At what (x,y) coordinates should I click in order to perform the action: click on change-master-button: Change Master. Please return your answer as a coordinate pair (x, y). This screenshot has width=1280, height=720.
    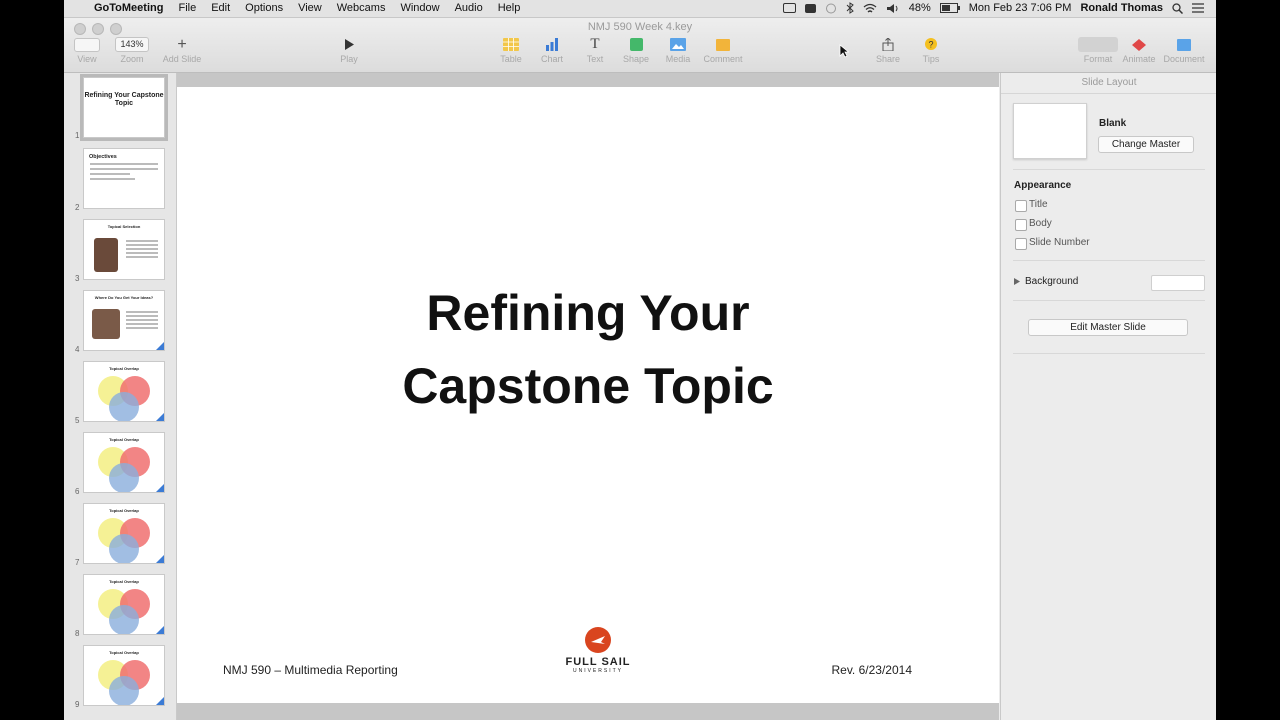
    Looking at the image, I should click on (1146, 144).